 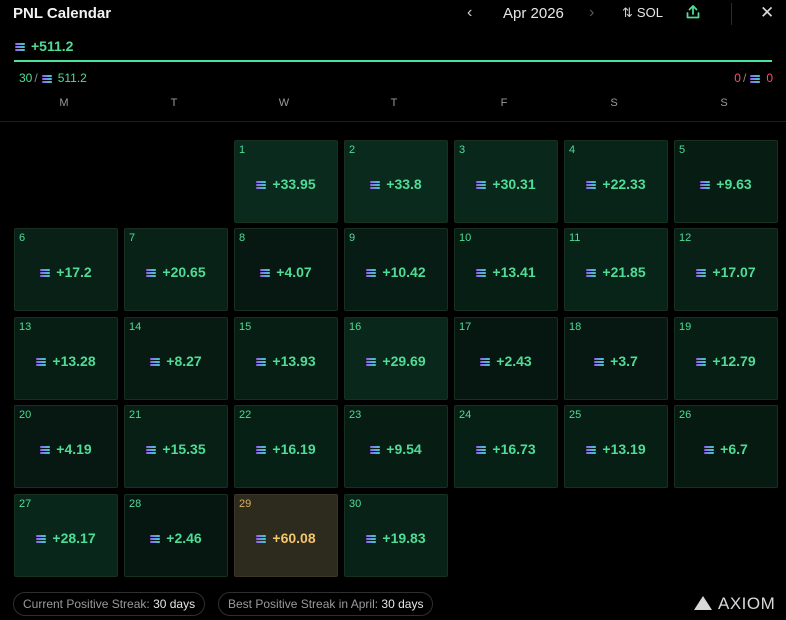 I want to click on calendar-day-cell: 30 +19.83, so click(x=396, y=535).